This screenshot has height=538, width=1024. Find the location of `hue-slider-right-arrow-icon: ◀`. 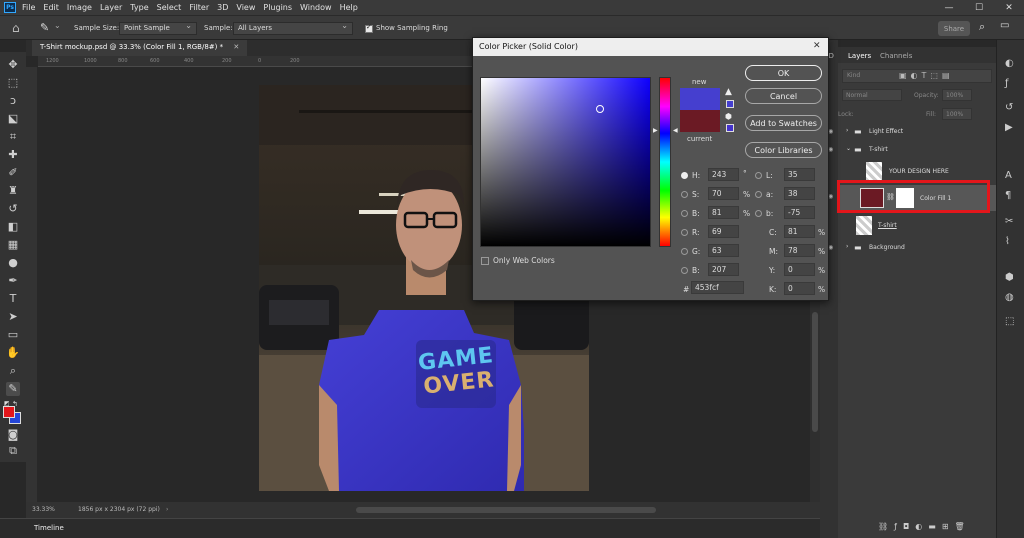

hue-slider-right-arrow-icon: ◀ is located at coordinates (675, 130).